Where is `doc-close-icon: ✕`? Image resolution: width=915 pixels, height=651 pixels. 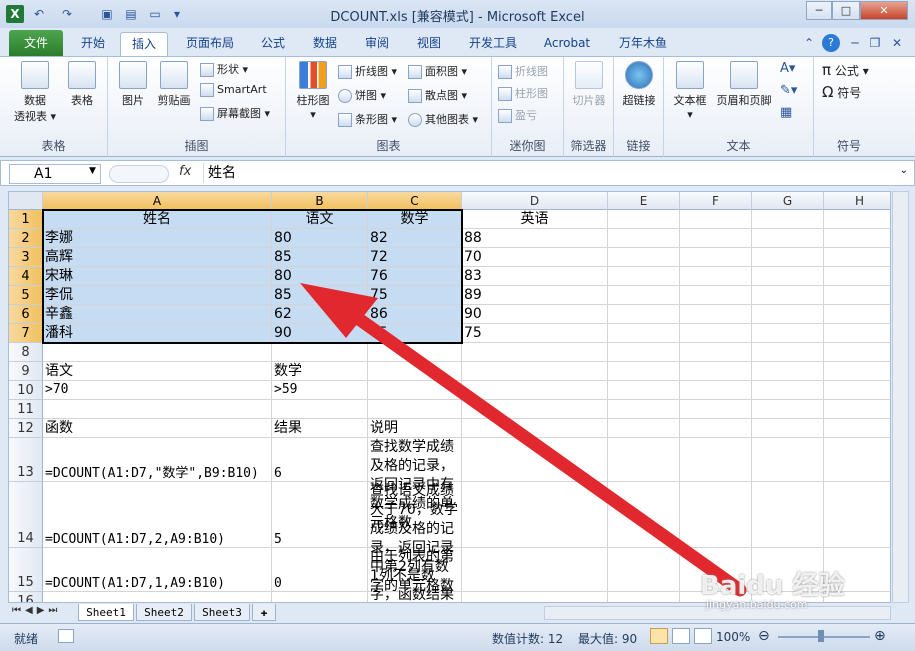 doc-close-icon: ✕ is located at coordinates (897, 43).